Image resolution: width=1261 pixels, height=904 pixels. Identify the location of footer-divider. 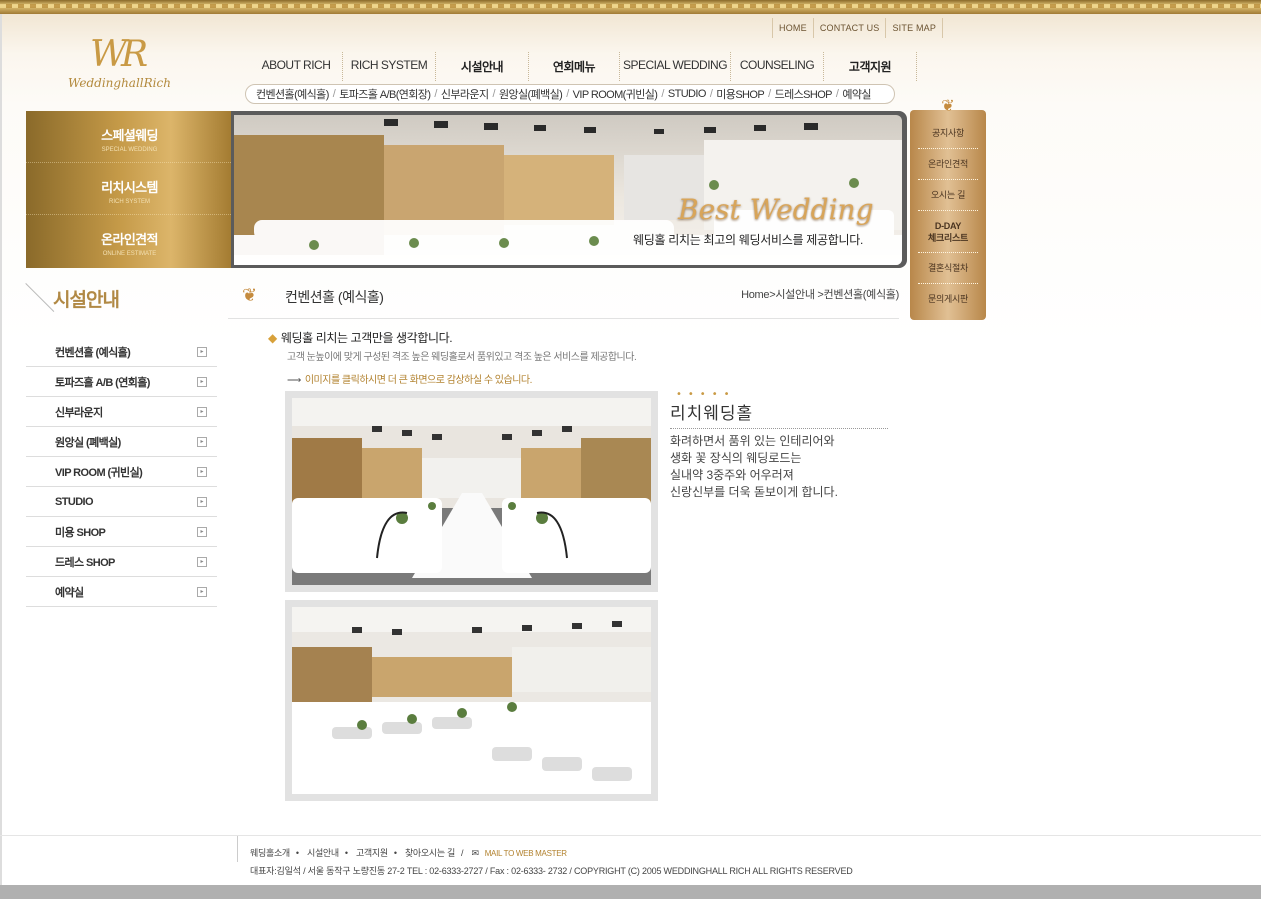
(237, 849).